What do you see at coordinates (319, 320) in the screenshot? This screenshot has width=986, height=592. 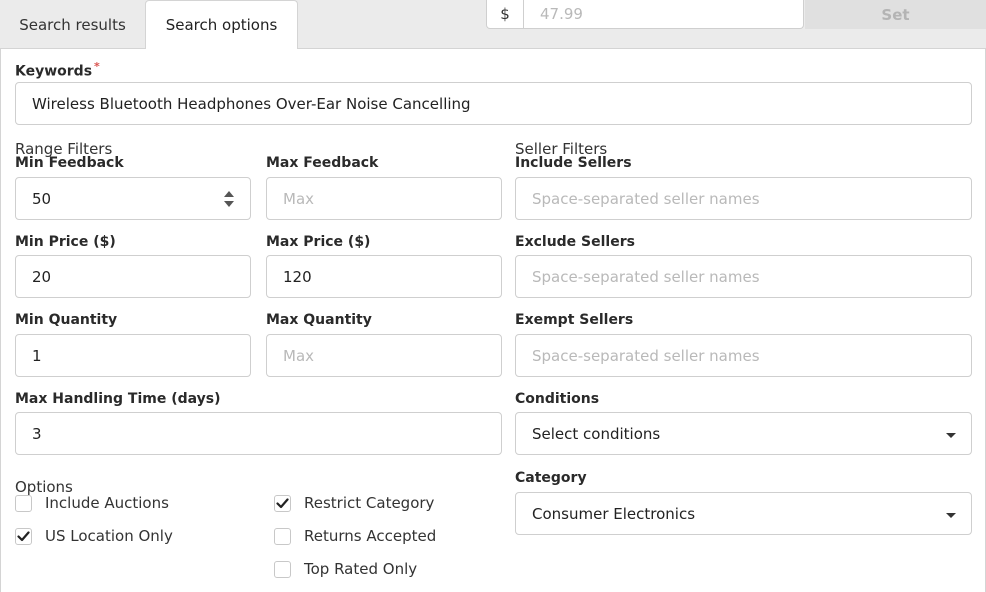 I see `max-quantity-label: Max Quantity` at bounding box center [319, 320].